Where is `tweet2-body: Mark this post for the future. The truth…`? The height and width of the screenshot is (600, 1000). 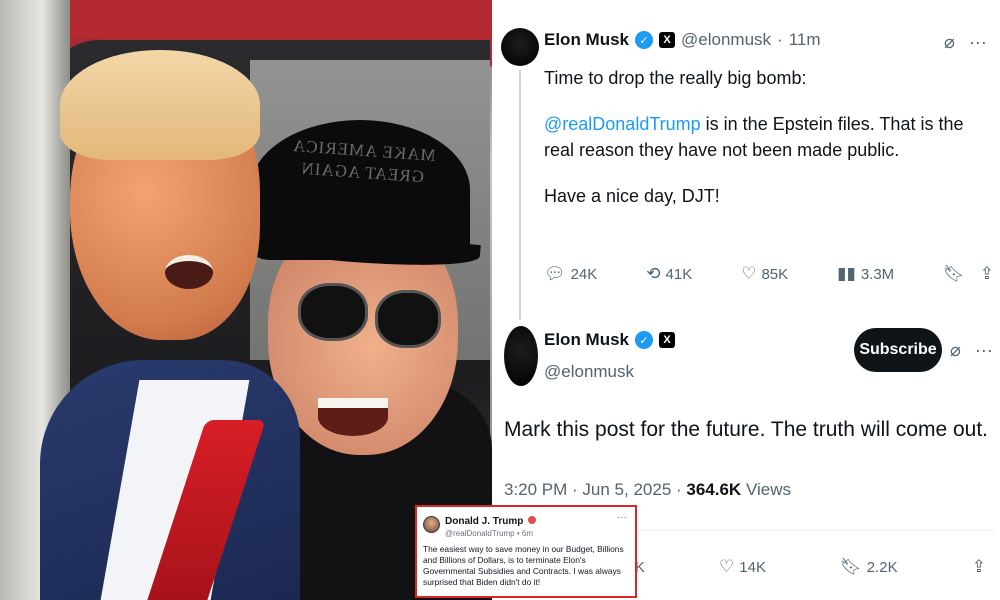 tweet2-body: Mark this post for the future. The truth… is located at coordinates (746, 429).